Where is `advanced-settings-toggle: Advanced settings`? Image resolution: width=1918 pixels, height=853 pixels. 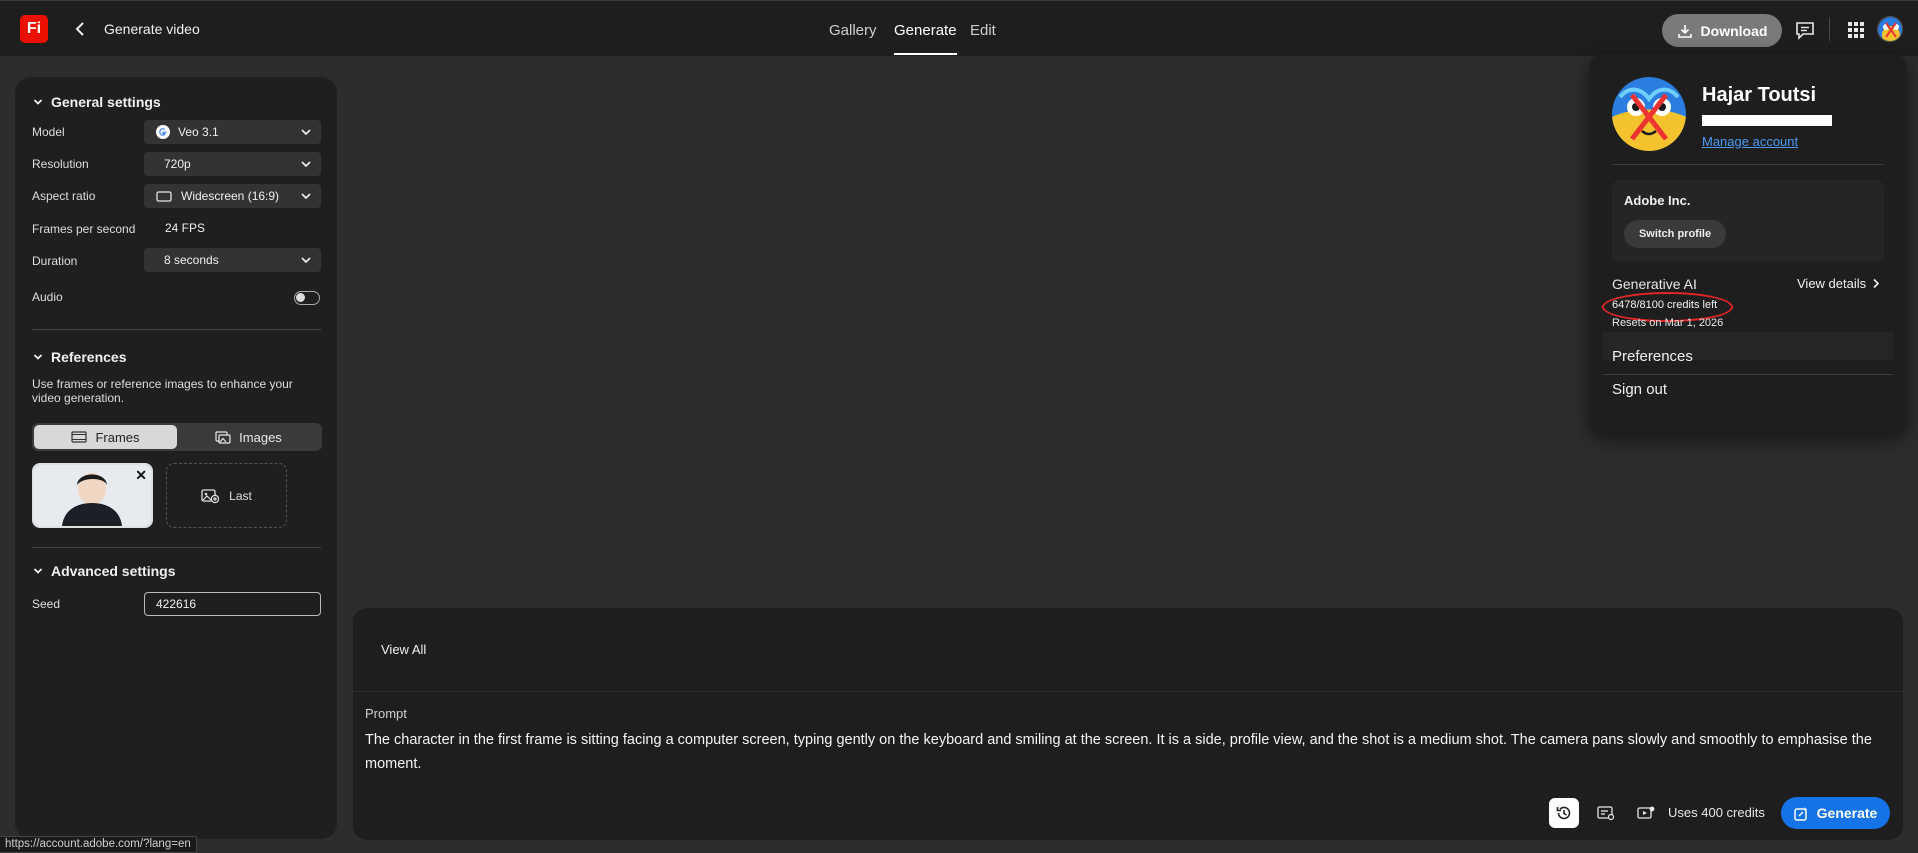
advanced-settings-toggle: Advanced settings is located at coordinates (104, 571).